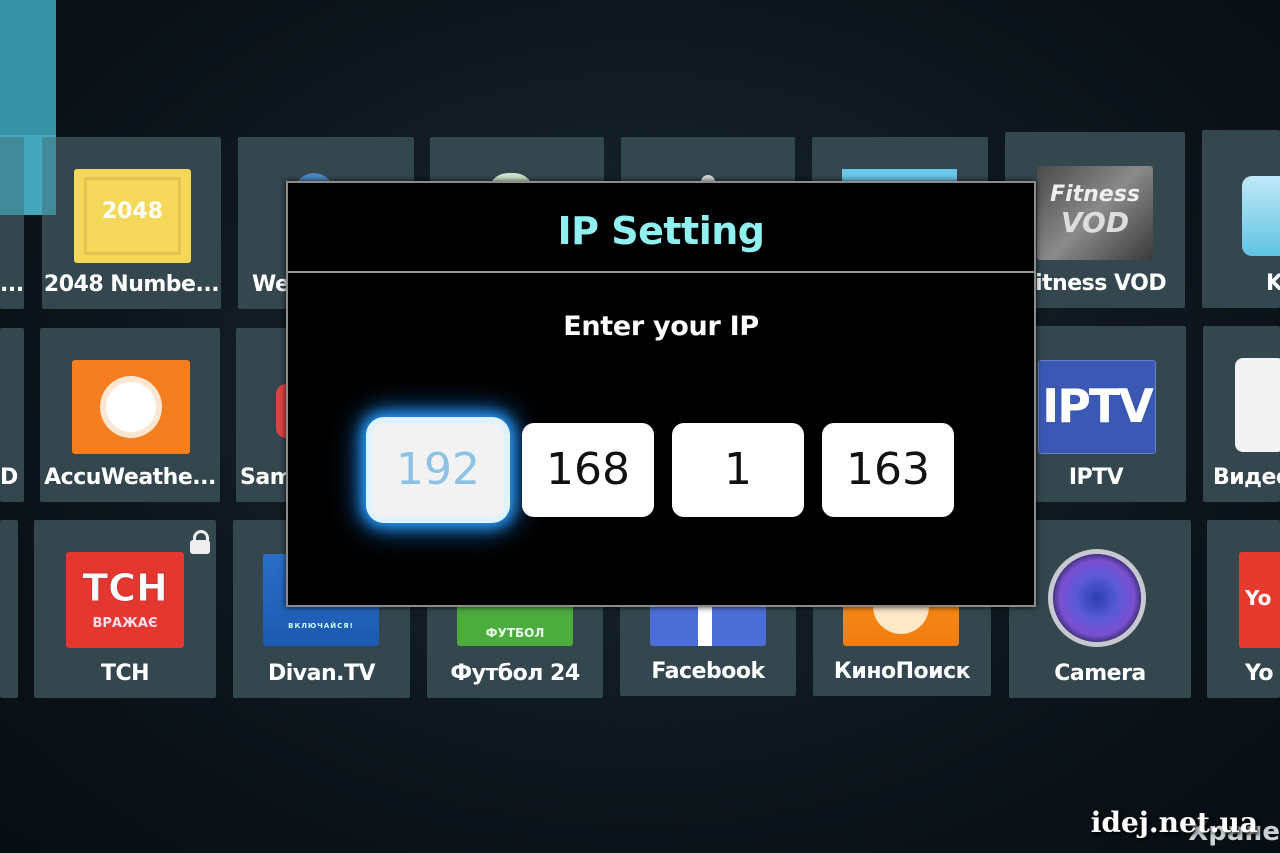 The height and width of the screenshot is (853, 1280). What do you see at coordinates (1259, 673) in the screenshot?
I see `app-label: Yo` at bounding box center [1259, 673].